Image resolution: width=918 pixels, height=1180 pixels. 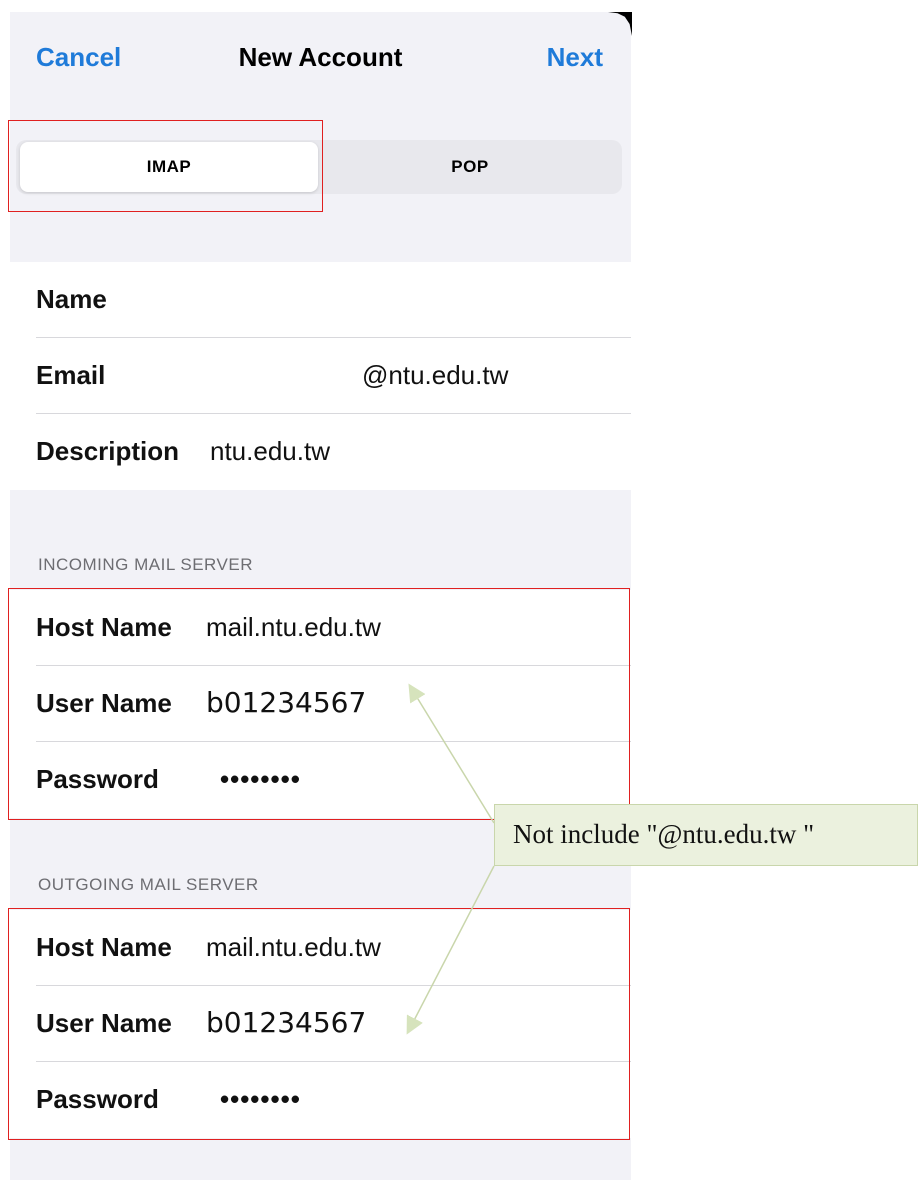 I want to click on annotation-callout: Not include "@ntu.edu.tw ", so click(x=706, y=835).